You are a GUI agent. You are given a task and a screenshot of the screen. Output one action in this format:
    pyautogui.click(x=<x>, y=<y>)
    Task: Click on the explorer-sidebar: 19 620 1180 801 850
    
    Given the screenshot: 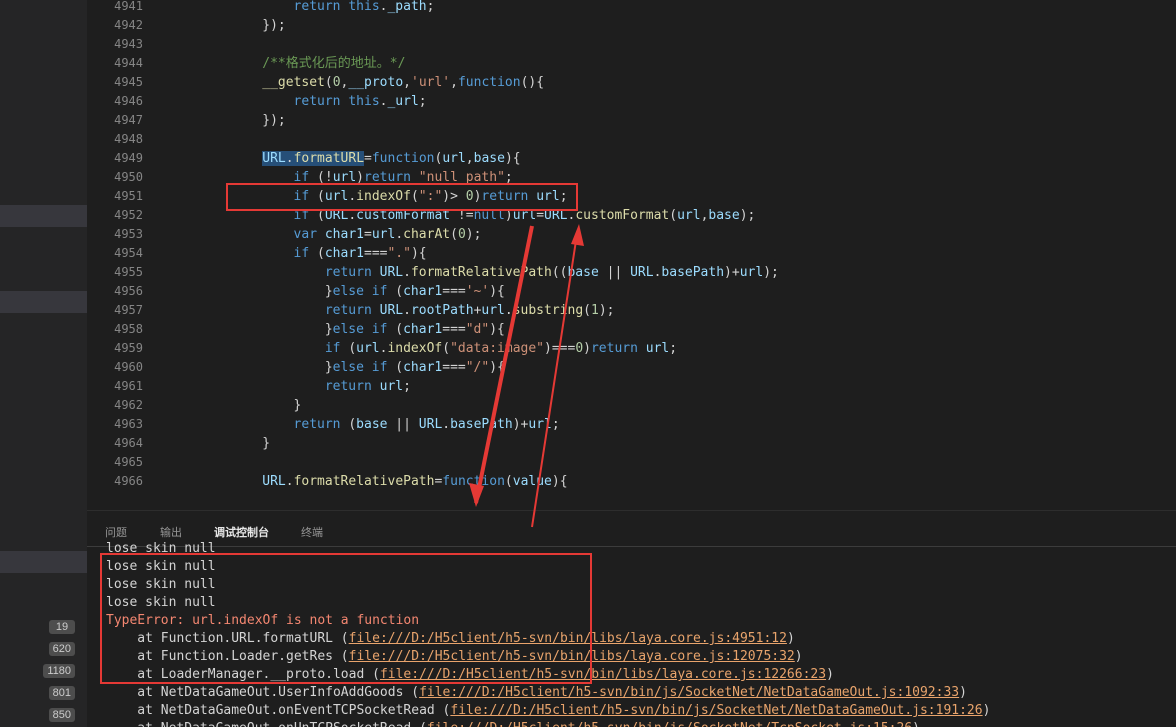 What is the action you would take?
    pyautogui.click(x=43, y=363)
    